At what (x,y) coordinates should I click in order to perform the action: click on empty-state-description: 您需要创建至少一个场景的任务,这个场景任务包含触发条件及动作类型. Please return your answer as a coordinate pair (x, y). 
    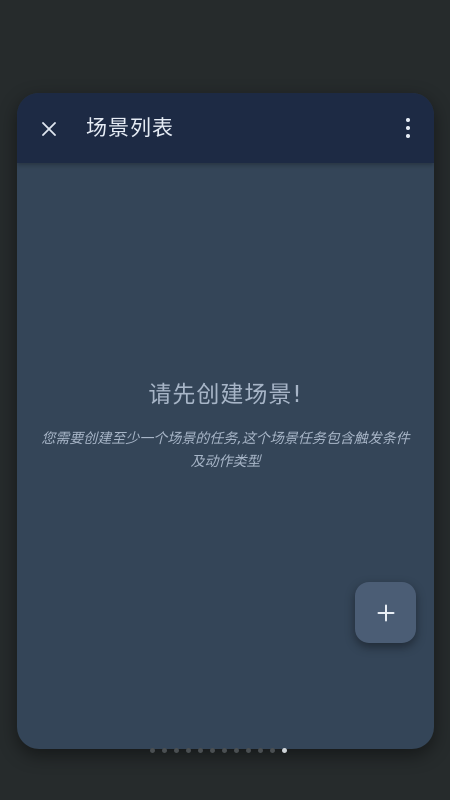
    Looking at the image, I should click on (225, 450).